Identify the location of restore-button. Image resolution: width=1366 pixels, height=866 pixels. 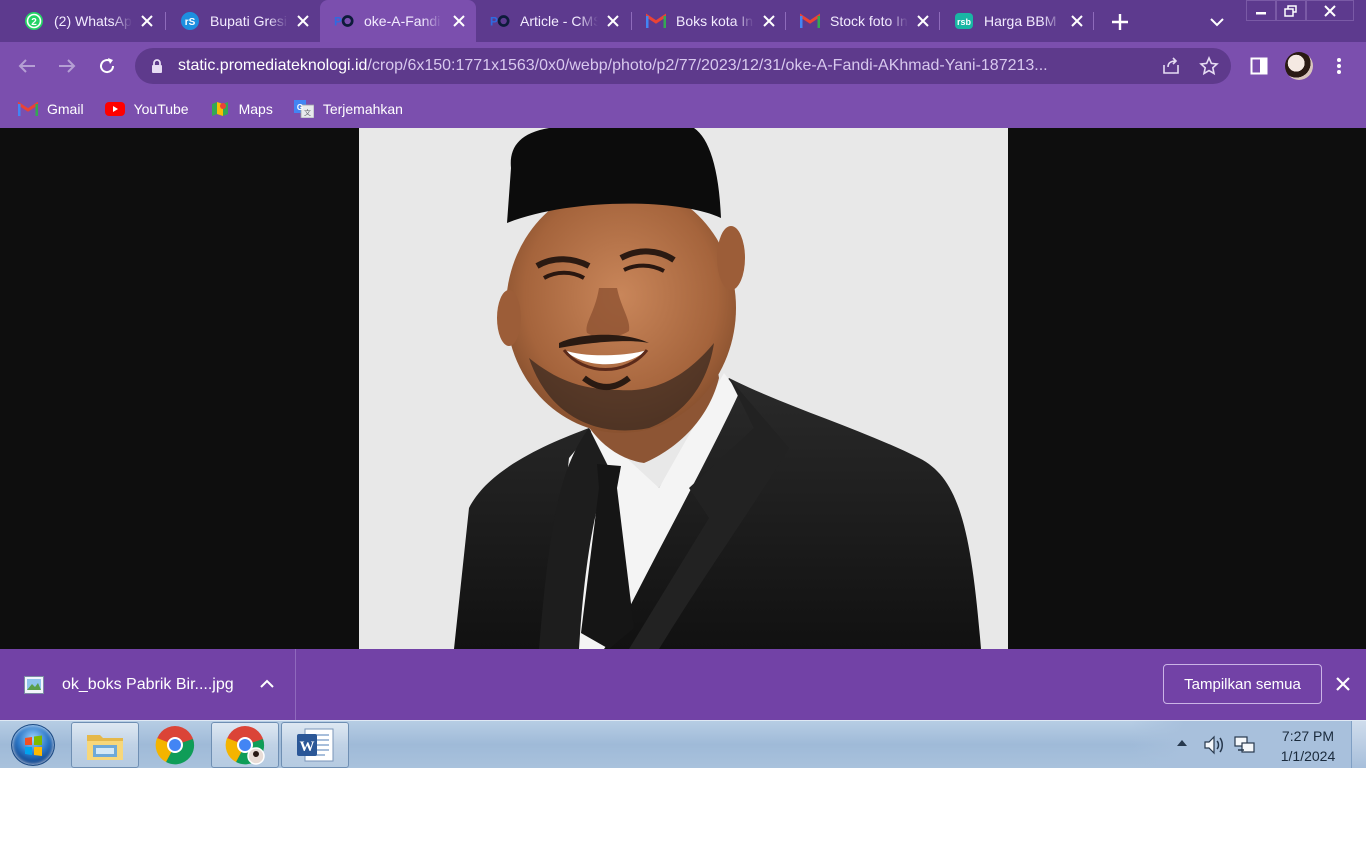
(1291, 10).